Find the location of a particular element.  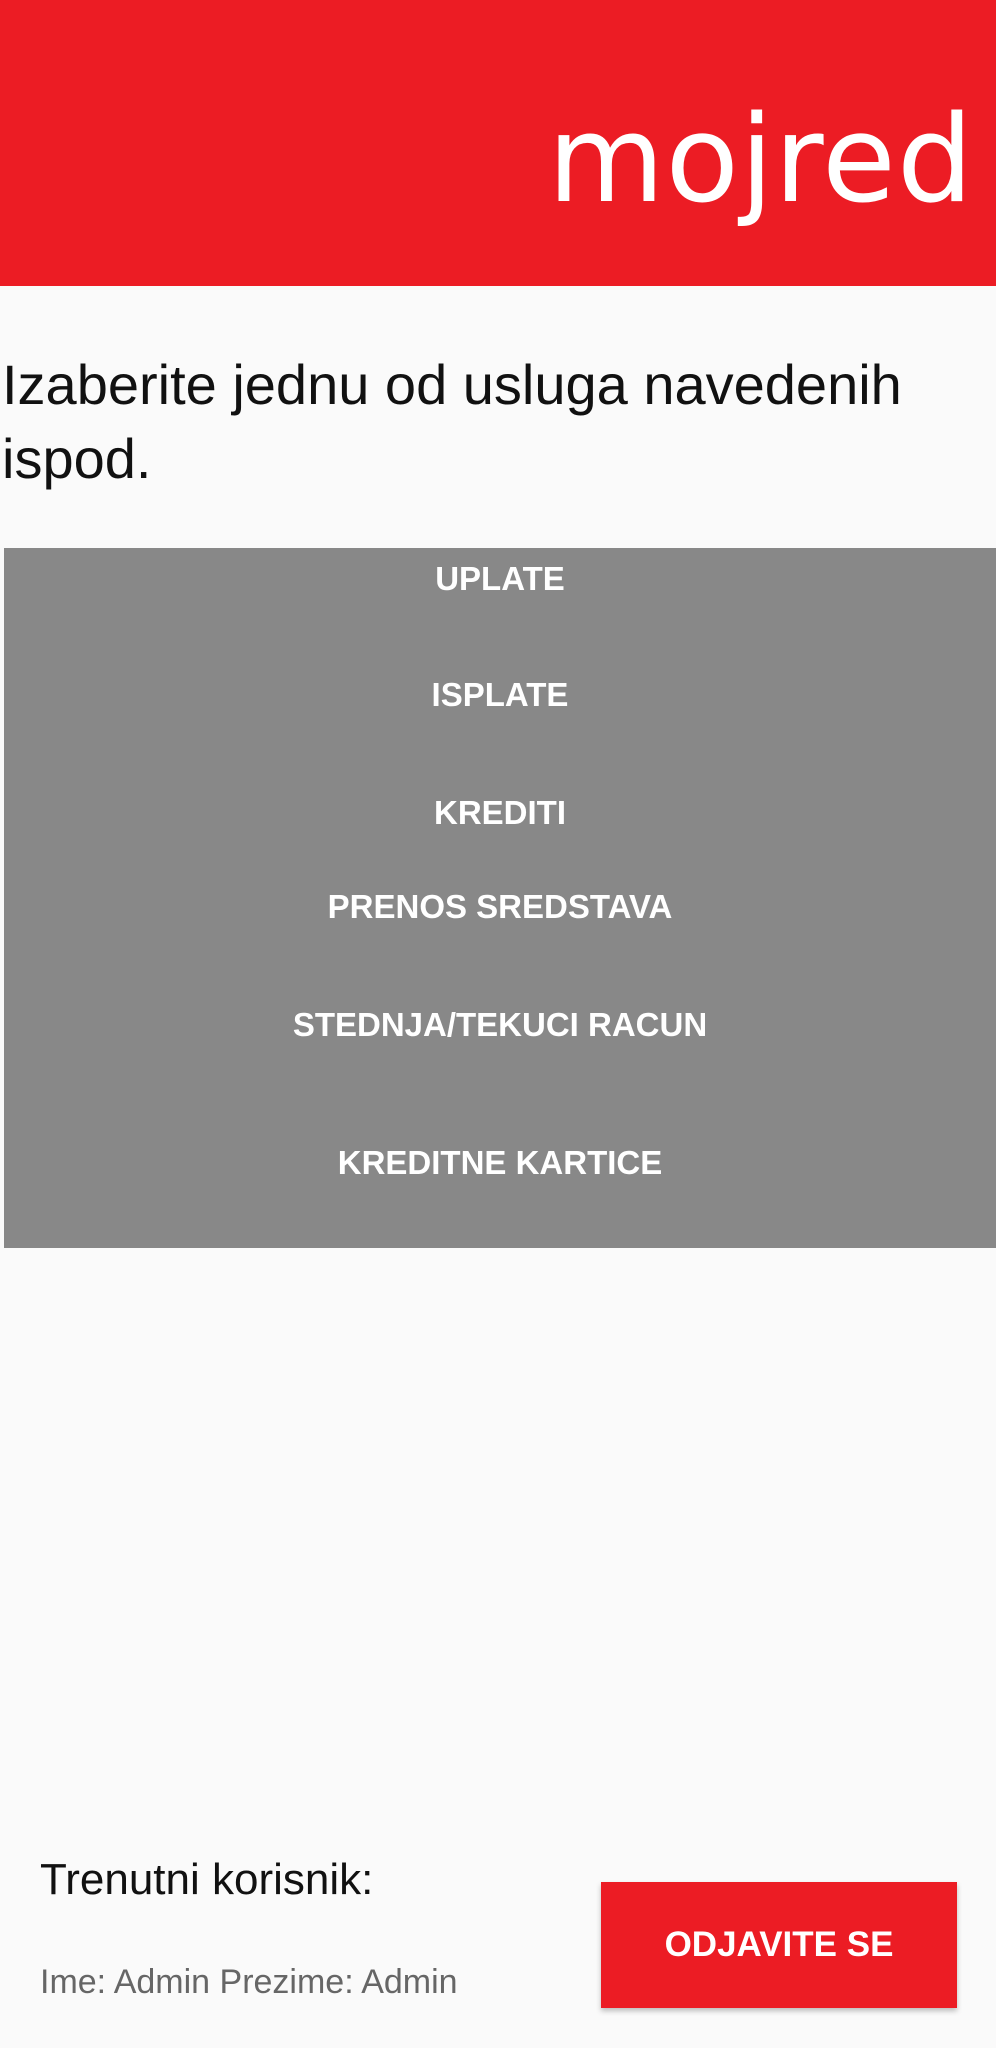

menu-item-stednja-tekuci-racun: STEDNJA/TEKUCI RACUN is located at coordinates (500, 1025).